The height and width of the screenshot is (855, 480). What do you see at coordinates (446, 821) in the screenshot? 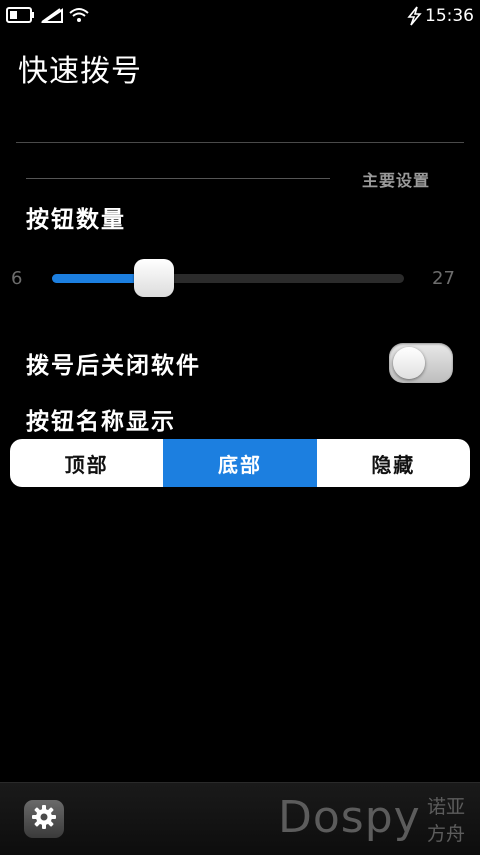
I see `watermark-cn: 诺亚 方舟` at bounding box center [446, 821].